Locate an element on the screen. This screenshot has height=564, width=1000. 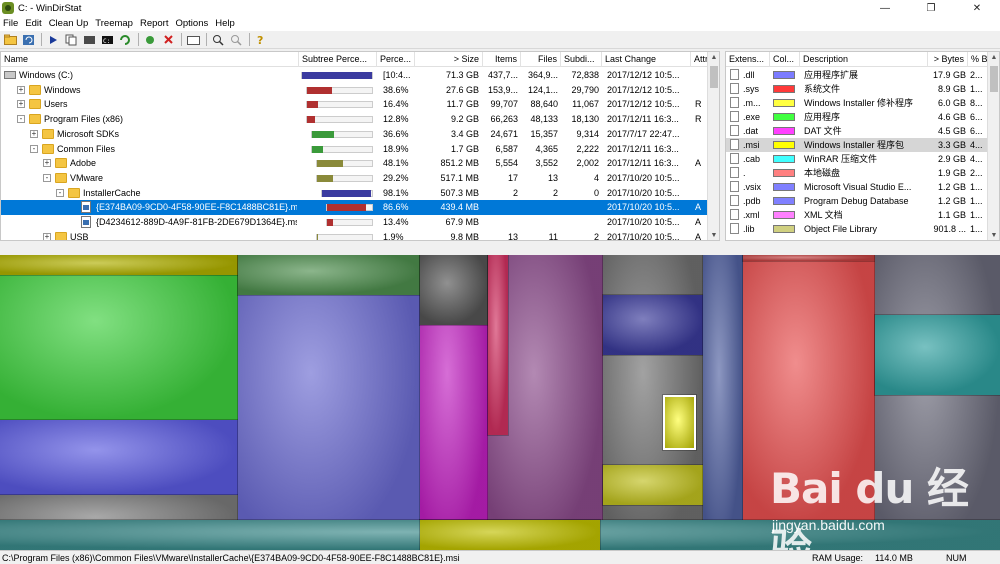
menu-options: Options is located at coordinates (192, 23).